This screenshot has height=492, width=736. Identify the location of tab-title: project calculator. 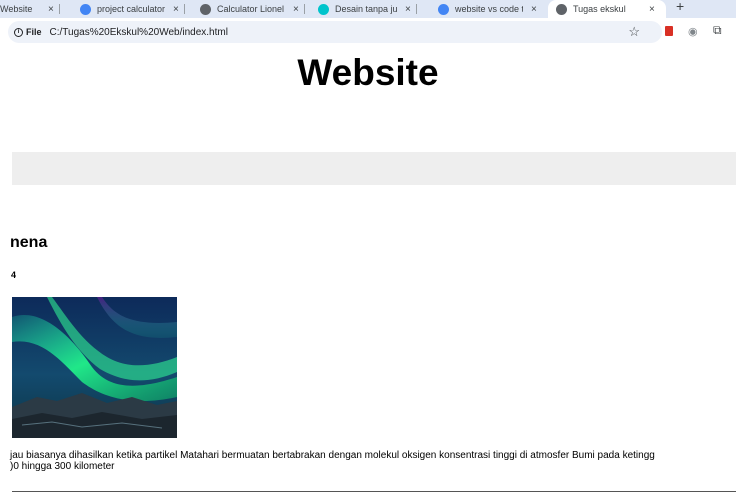
(131, 9).